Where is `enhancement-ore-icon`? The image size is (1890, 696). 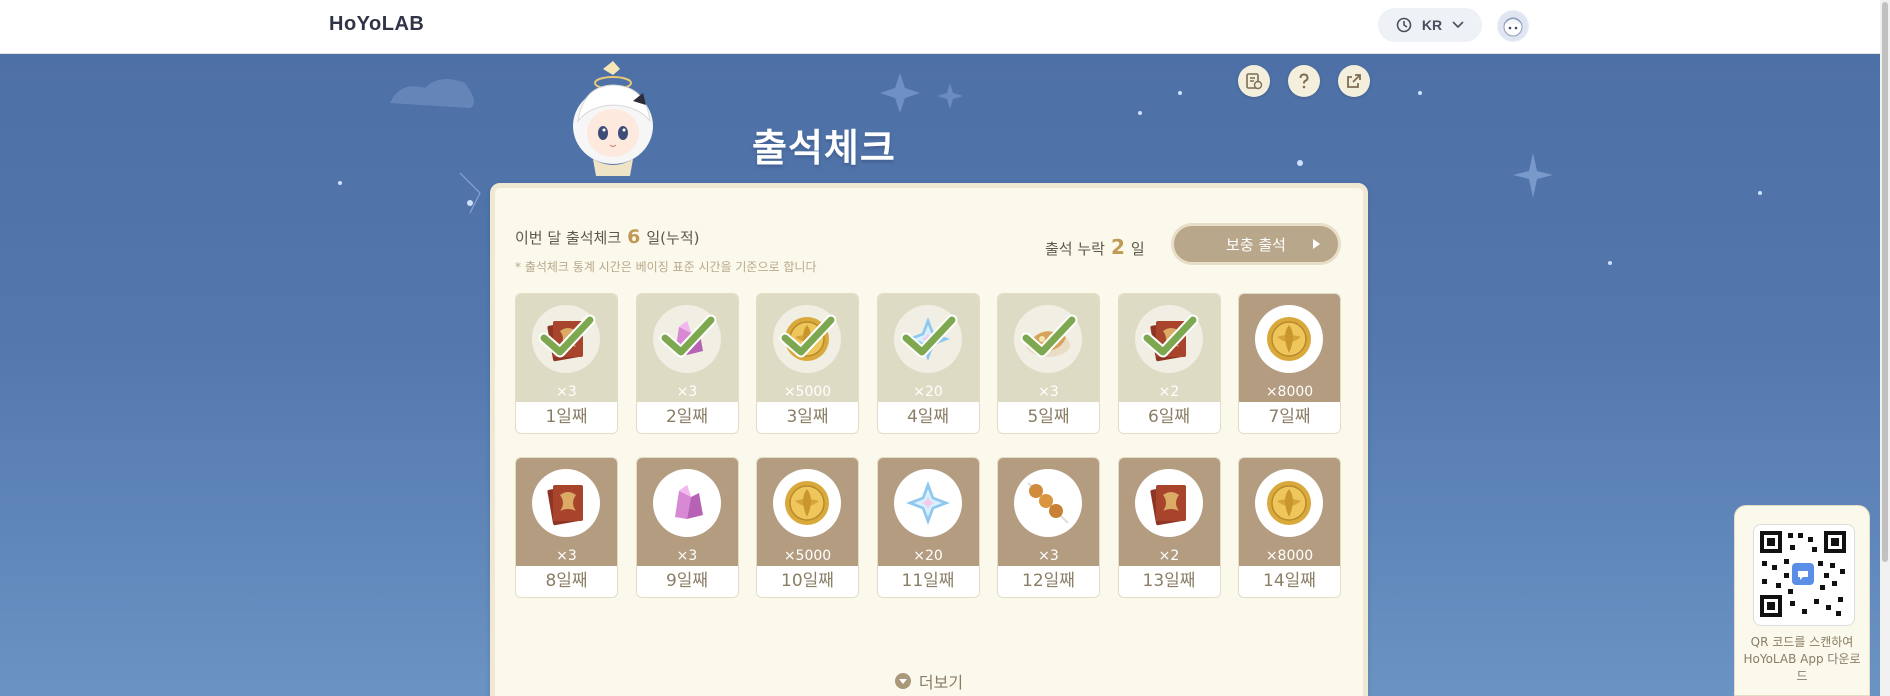 enhancement-ore-icon is located at coordinates (686, 503).